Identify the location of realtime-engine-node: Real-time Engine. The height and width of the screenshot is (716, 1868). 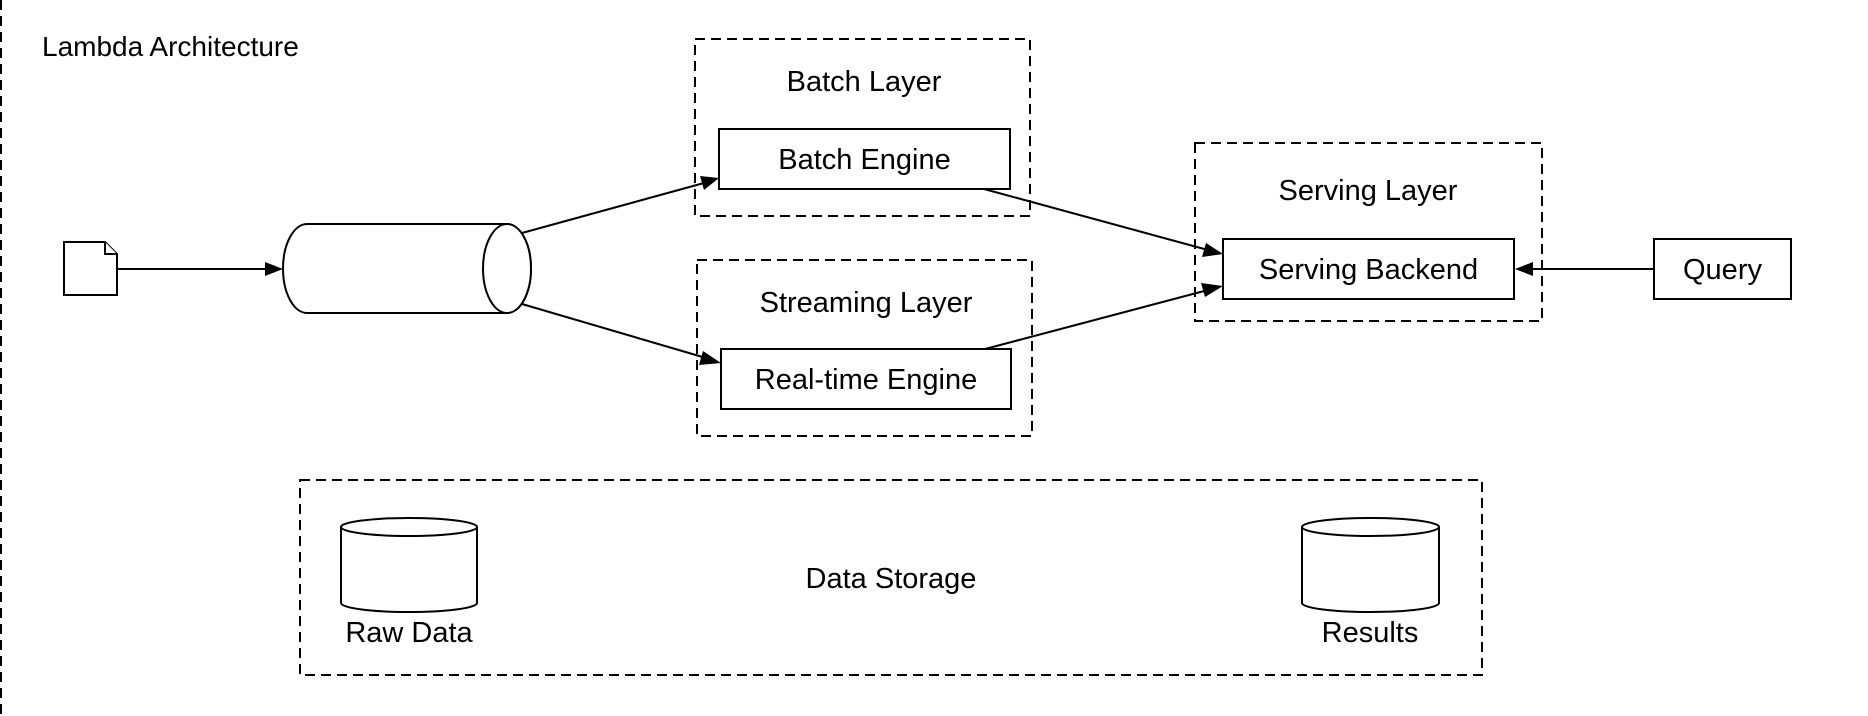
(866, 379).